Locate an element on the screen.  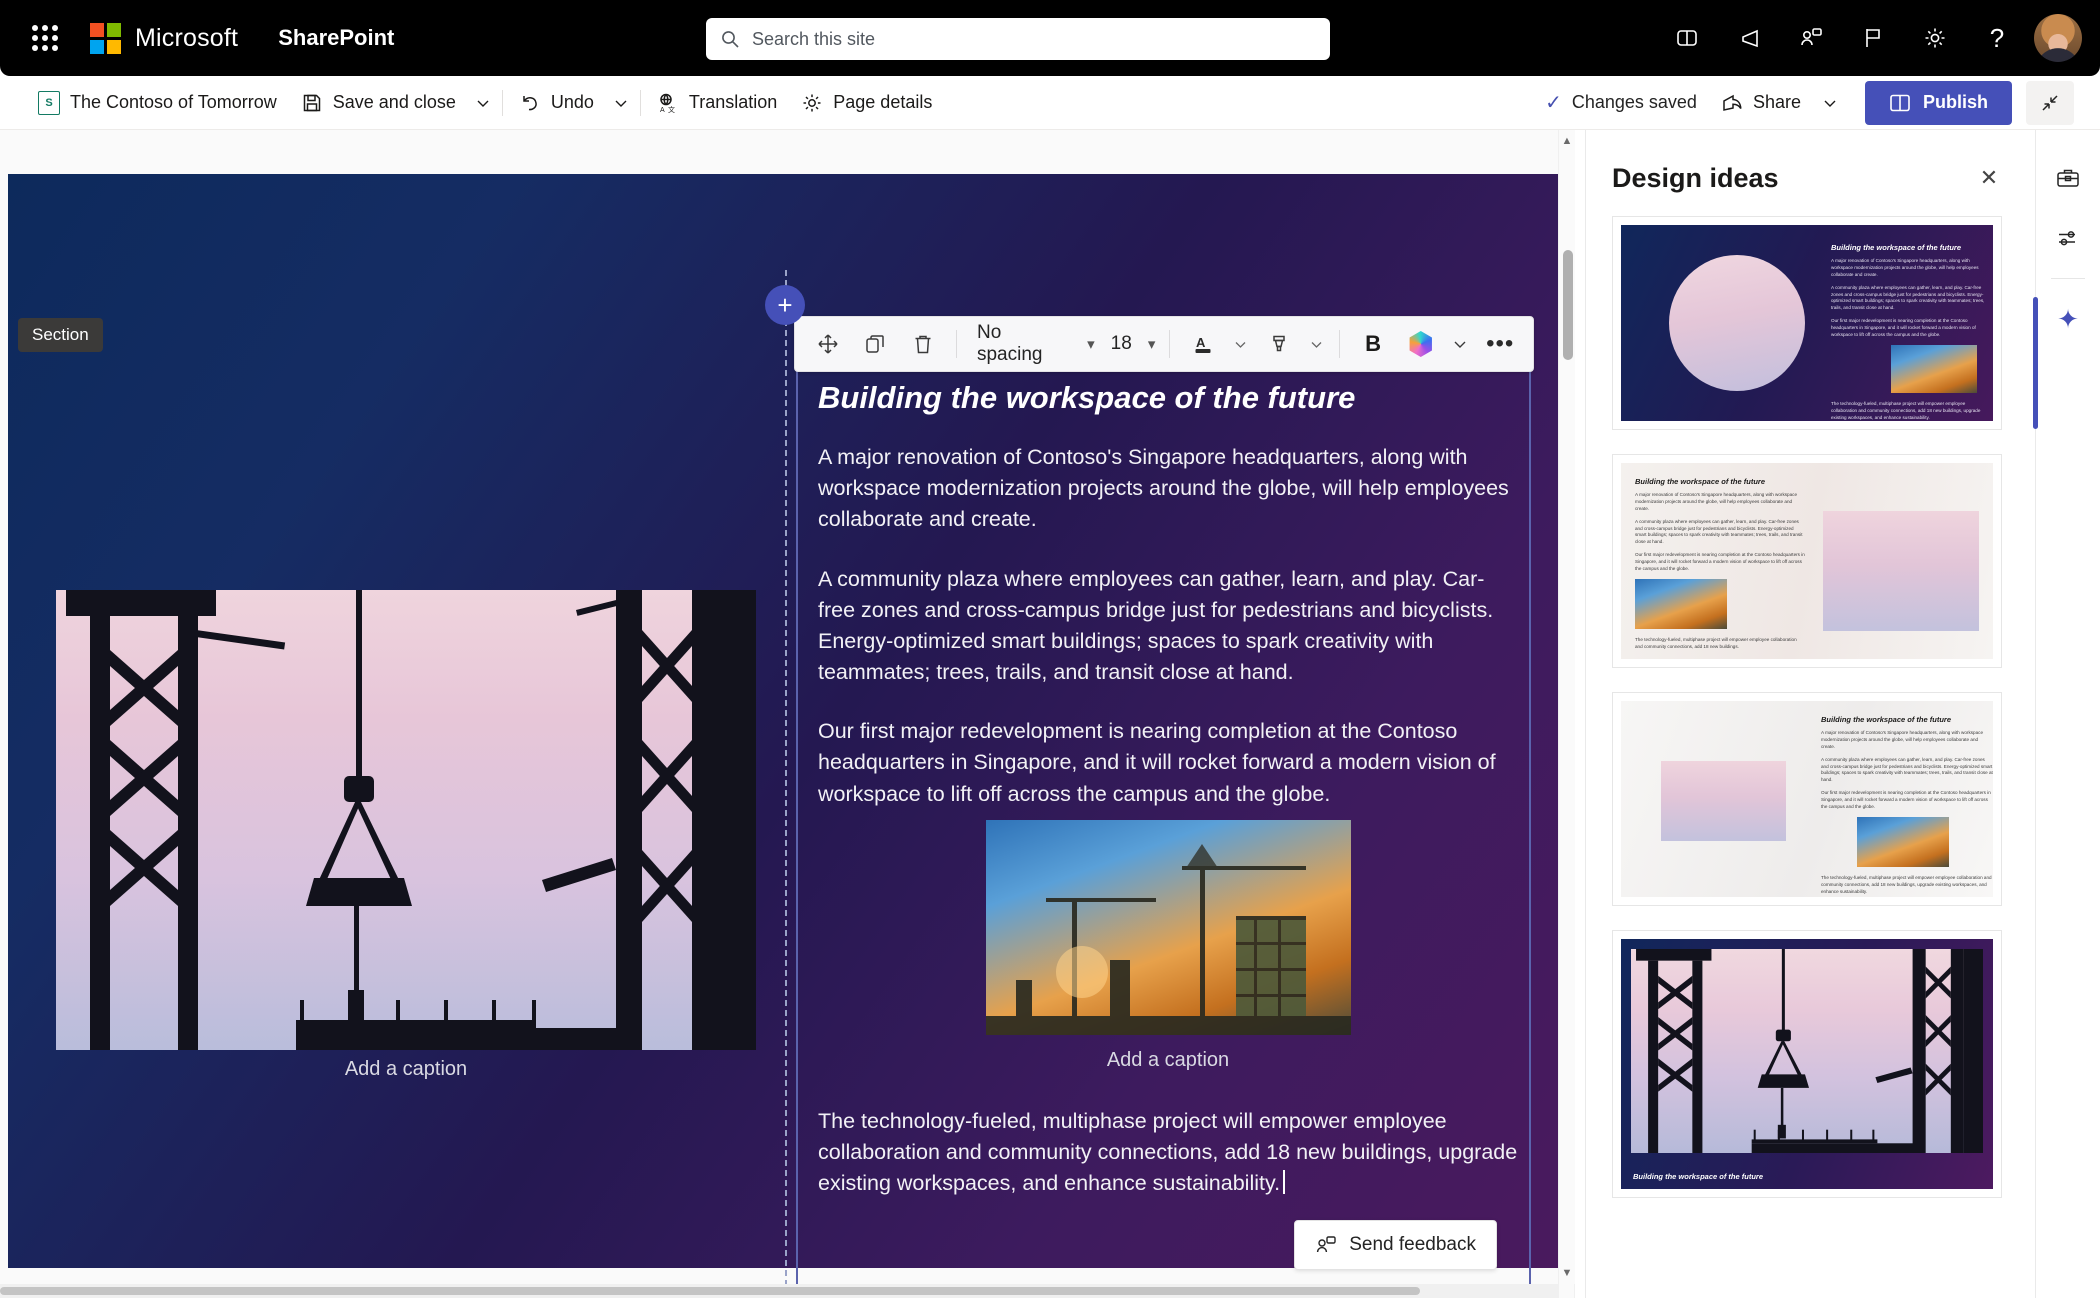
sliders-icon is located at coordinates (2067, 238).